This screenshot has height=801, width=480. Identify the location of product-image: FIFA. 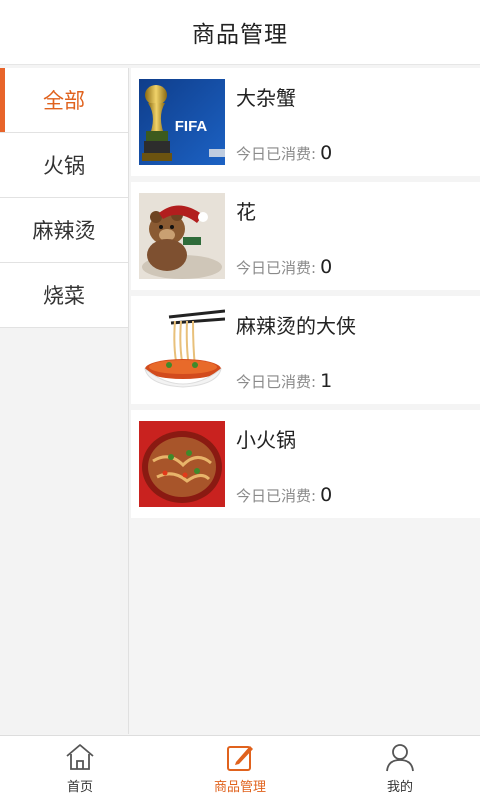
(182, 122).